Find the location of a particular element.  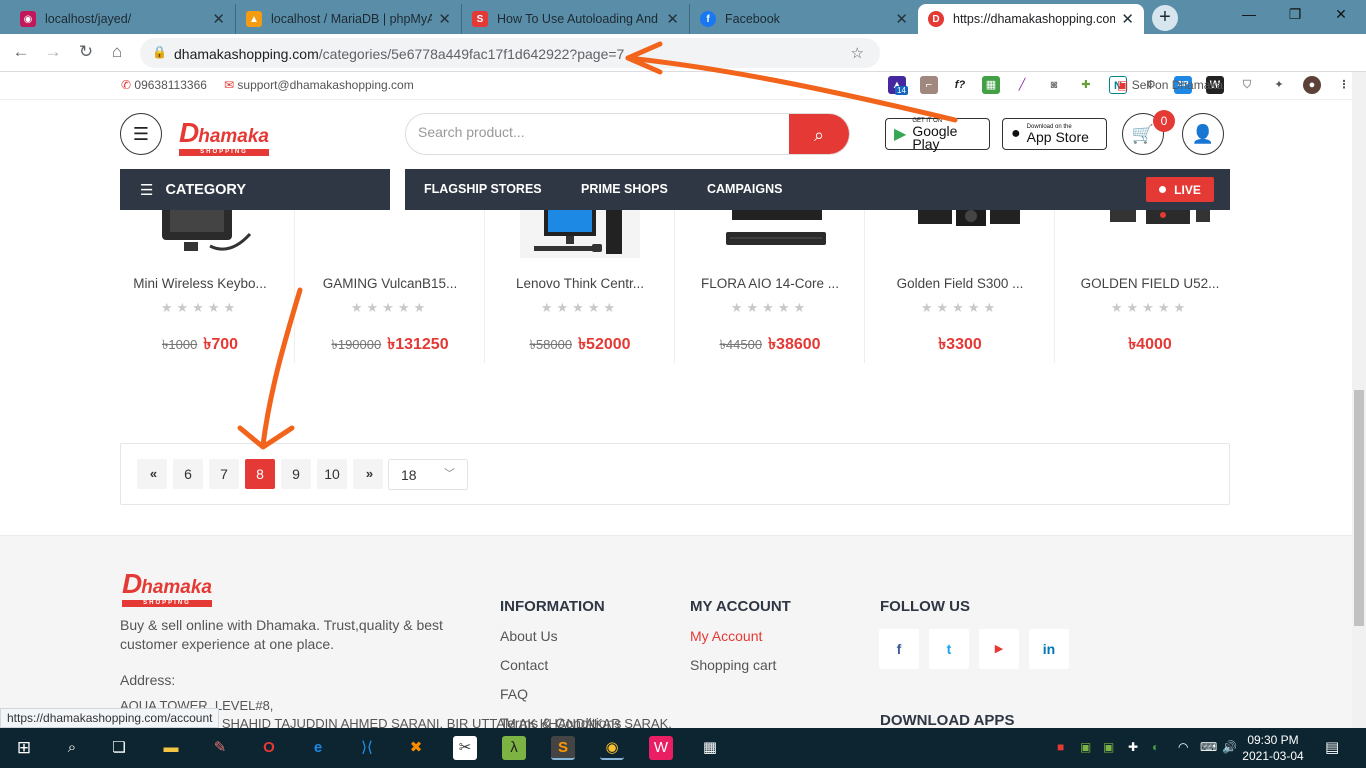

first-page-button: « is located at coordinates (152, 474).